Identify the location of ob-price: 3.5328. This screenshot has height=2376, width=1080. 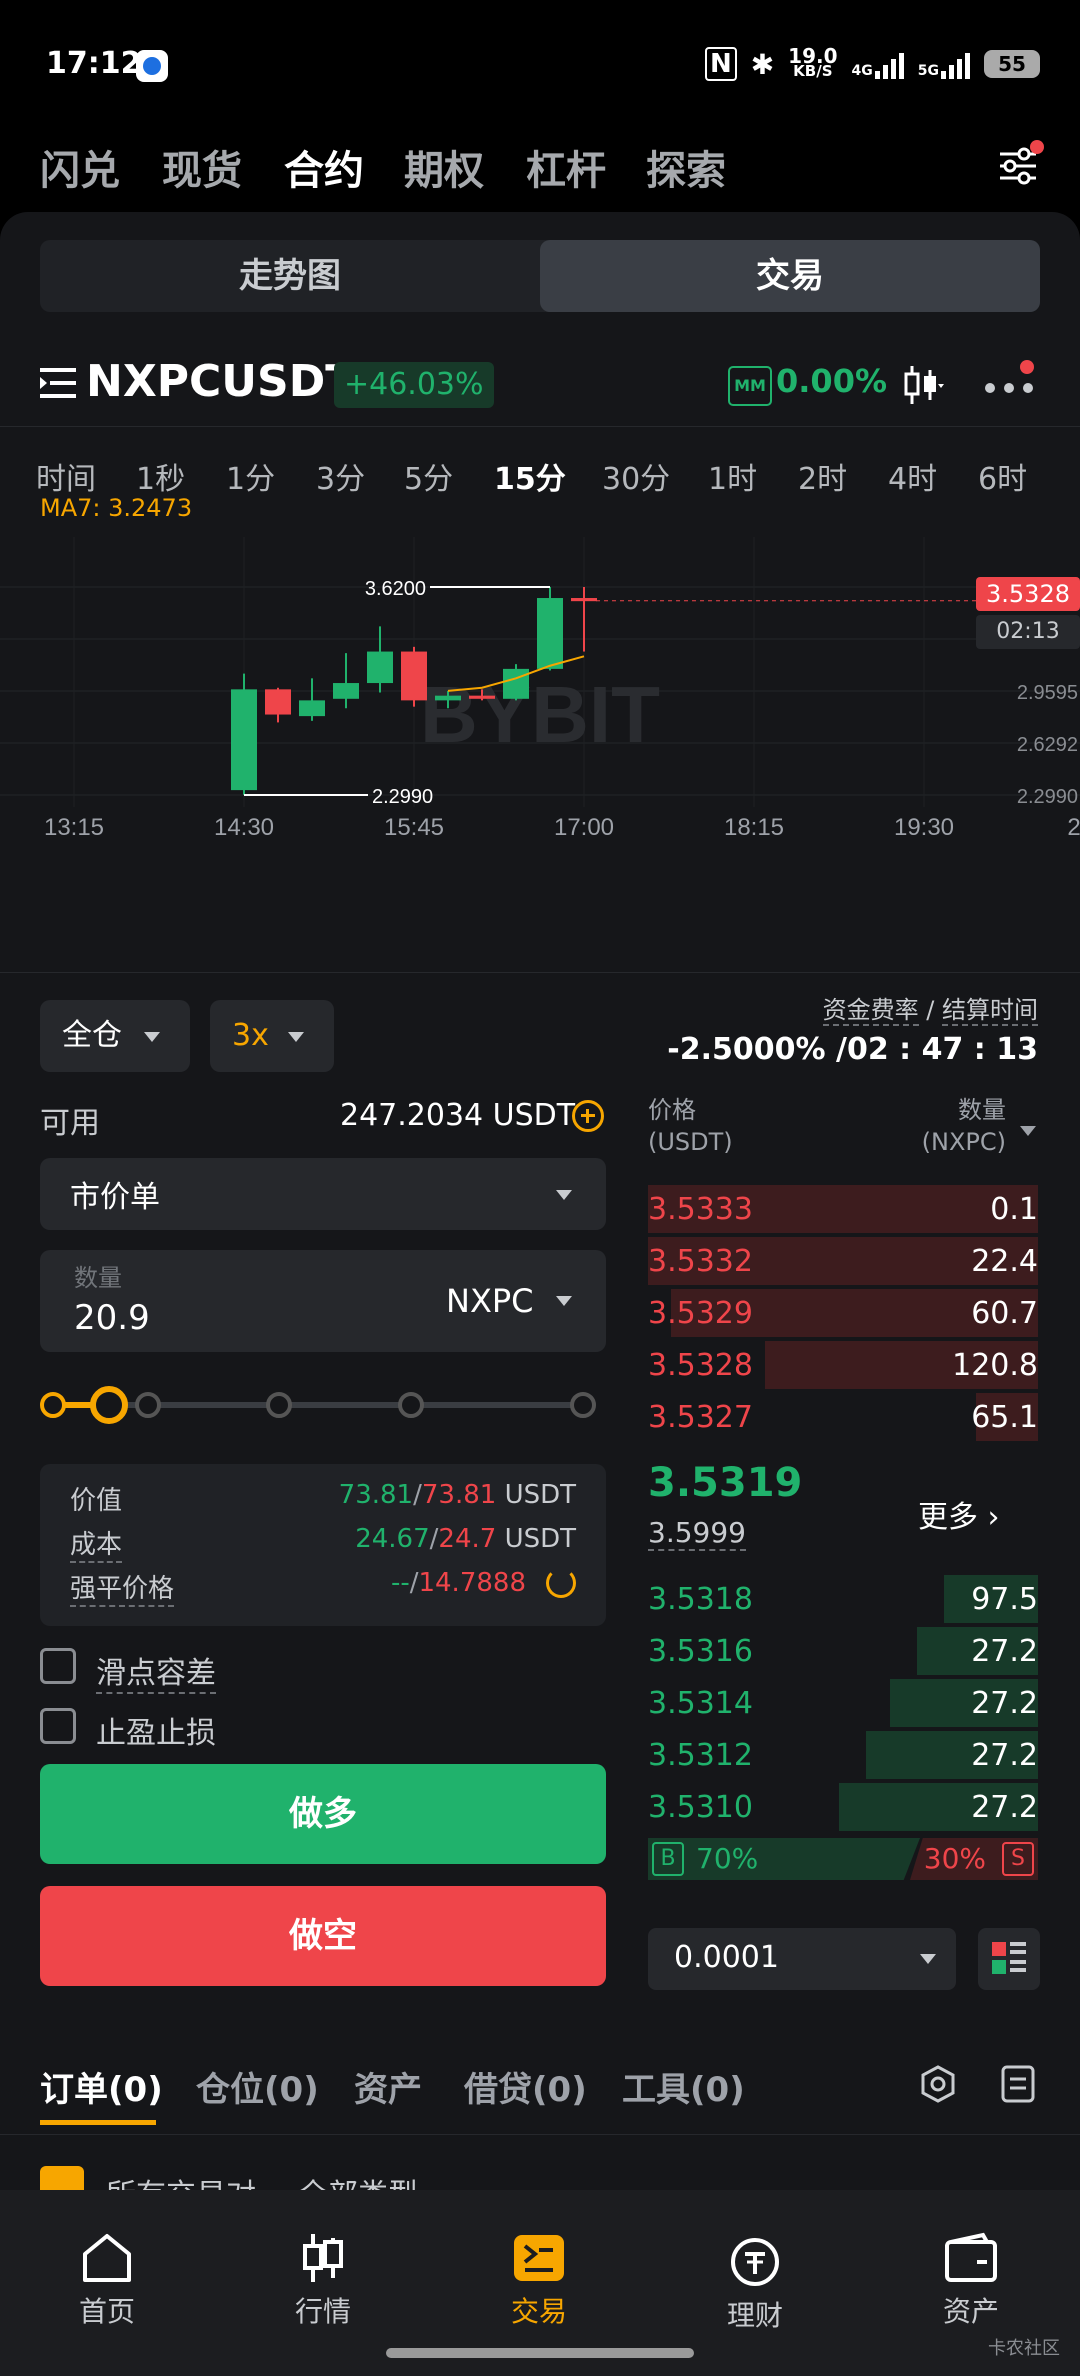
(700, 1365).